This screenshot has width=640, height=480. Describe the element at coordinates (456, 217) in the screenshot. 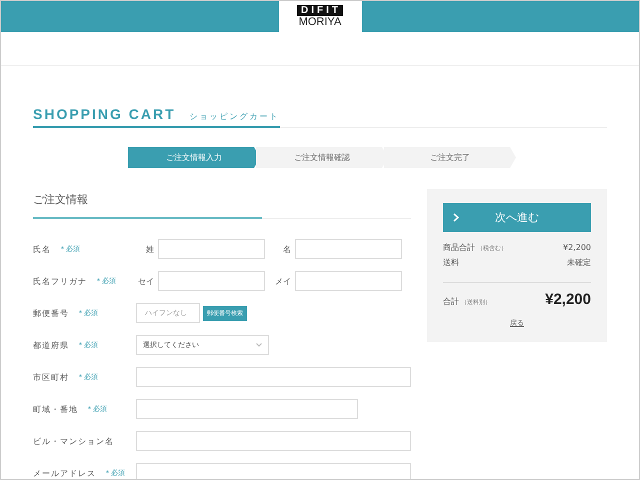

I see `chevron-right-icon` at that location.